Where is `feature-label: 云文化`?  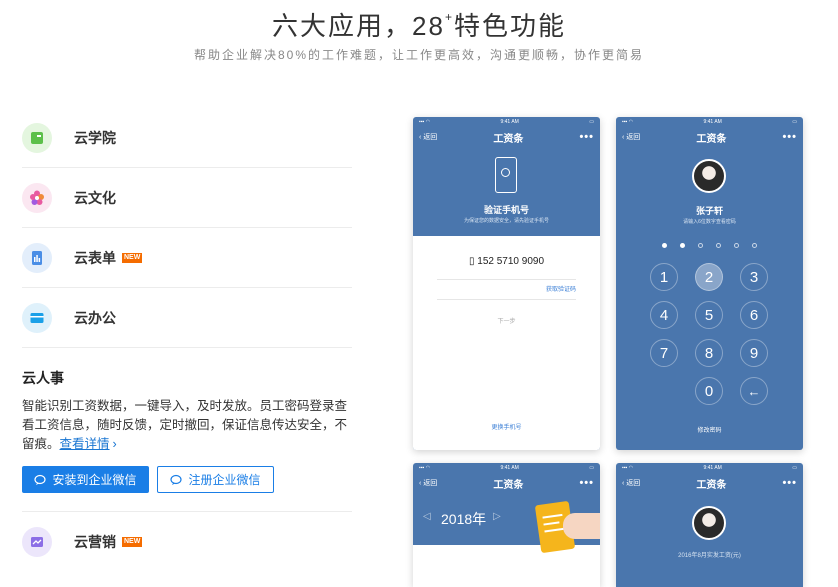
feature-label: 云文化 is located at coordinates (95, 197).